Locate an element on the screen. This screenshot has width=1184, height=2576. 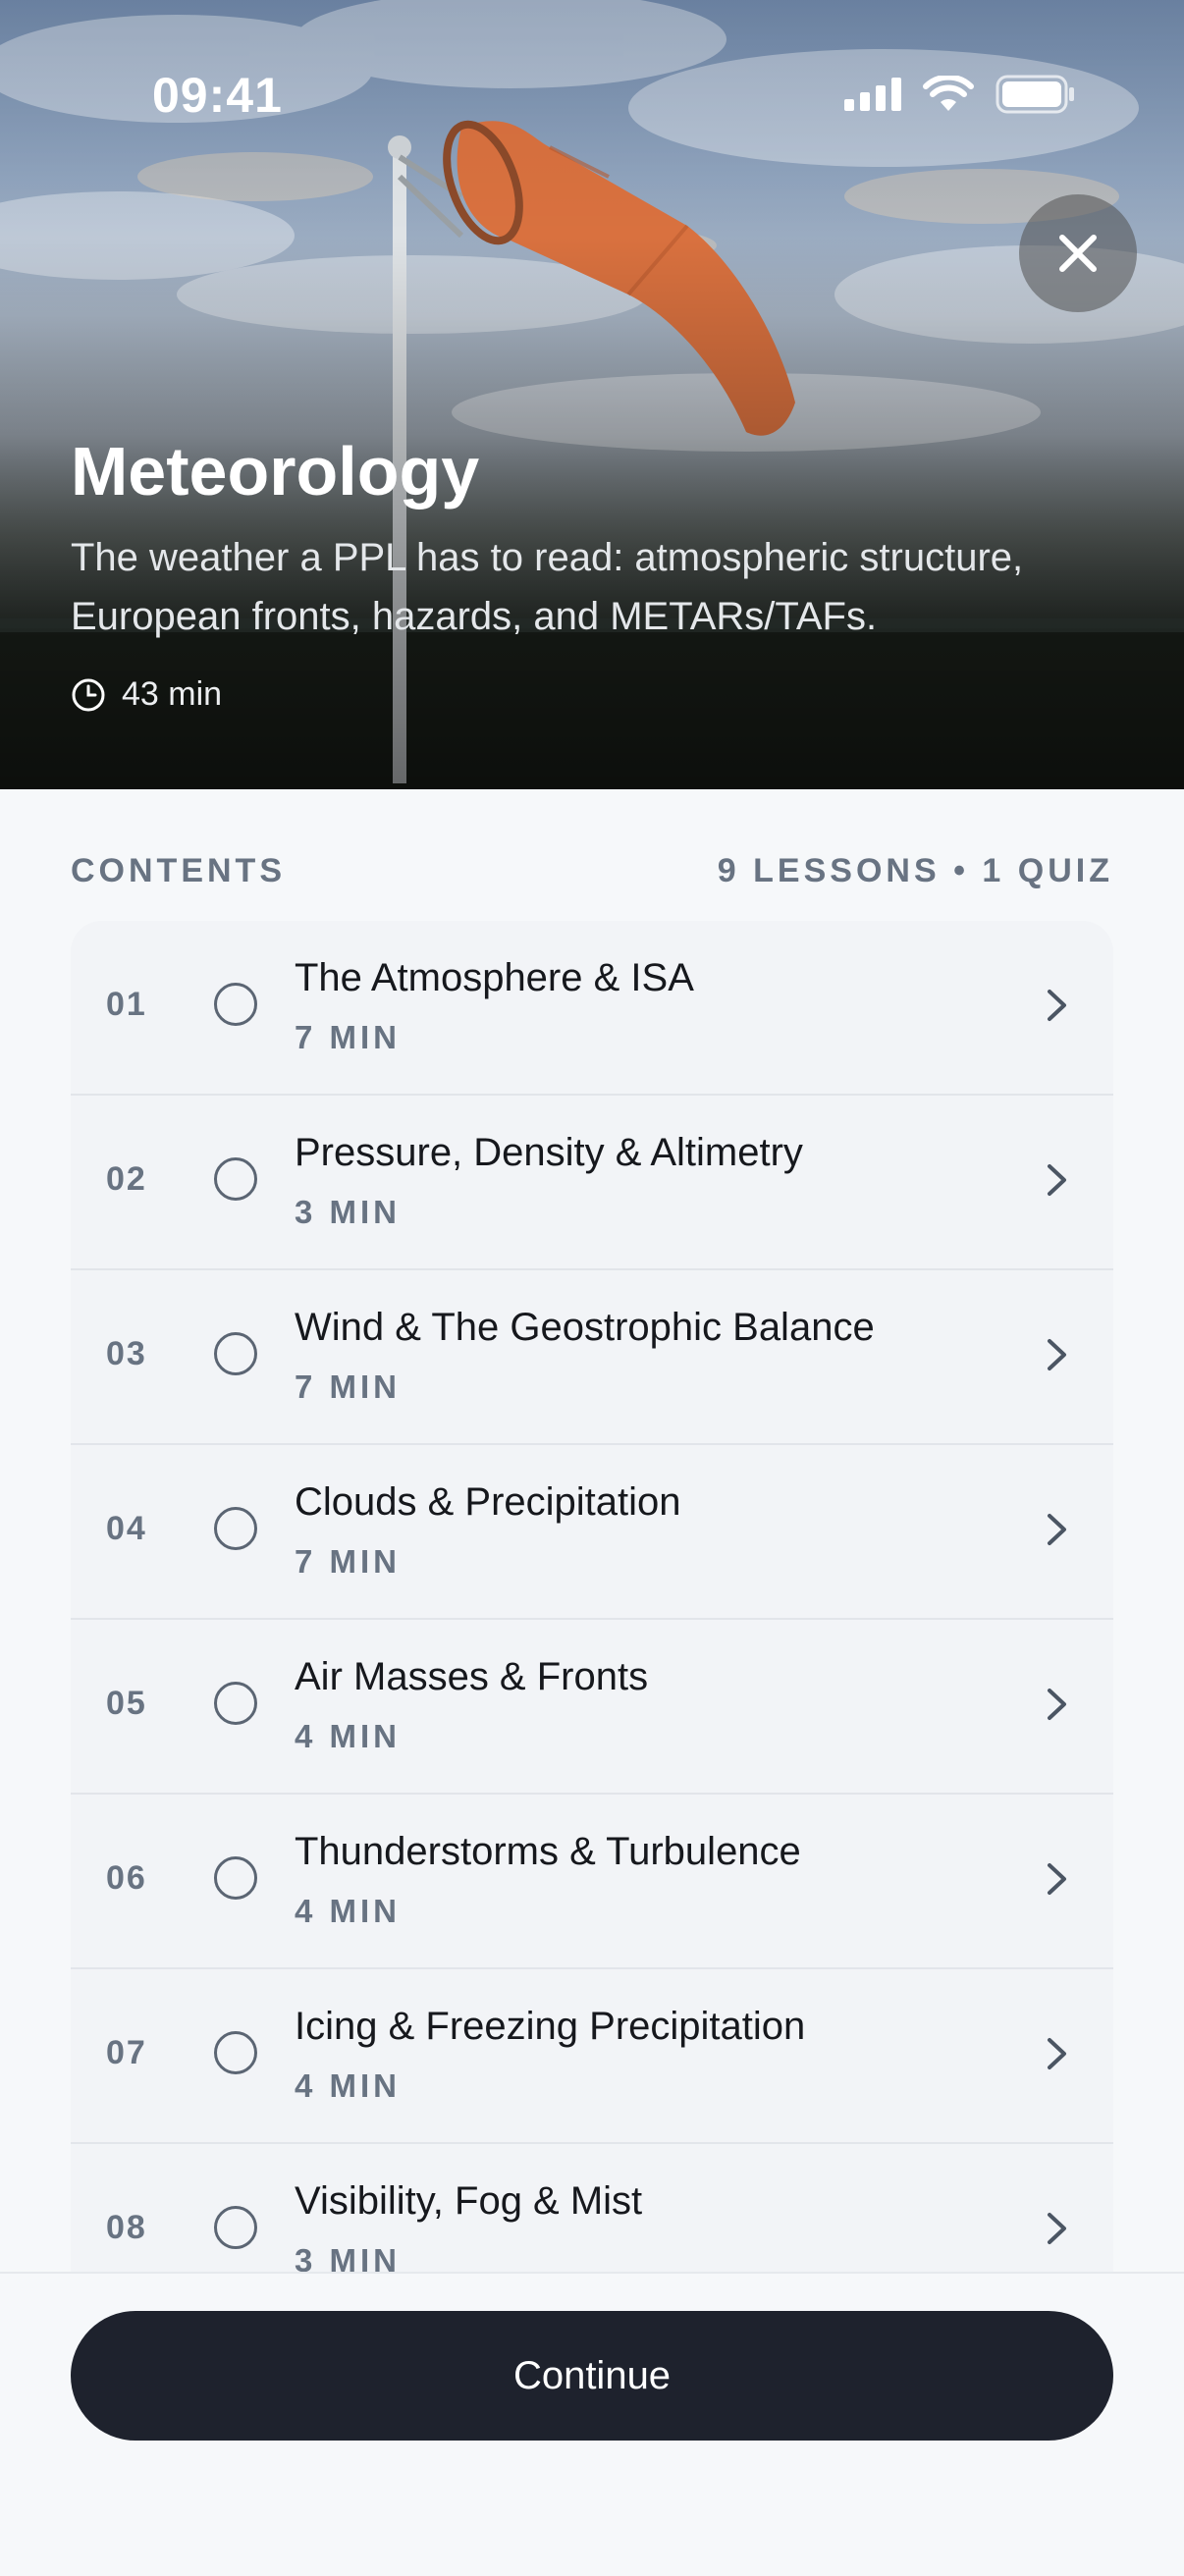
lesson-number: 03 is located at coordinates (127, 1353).